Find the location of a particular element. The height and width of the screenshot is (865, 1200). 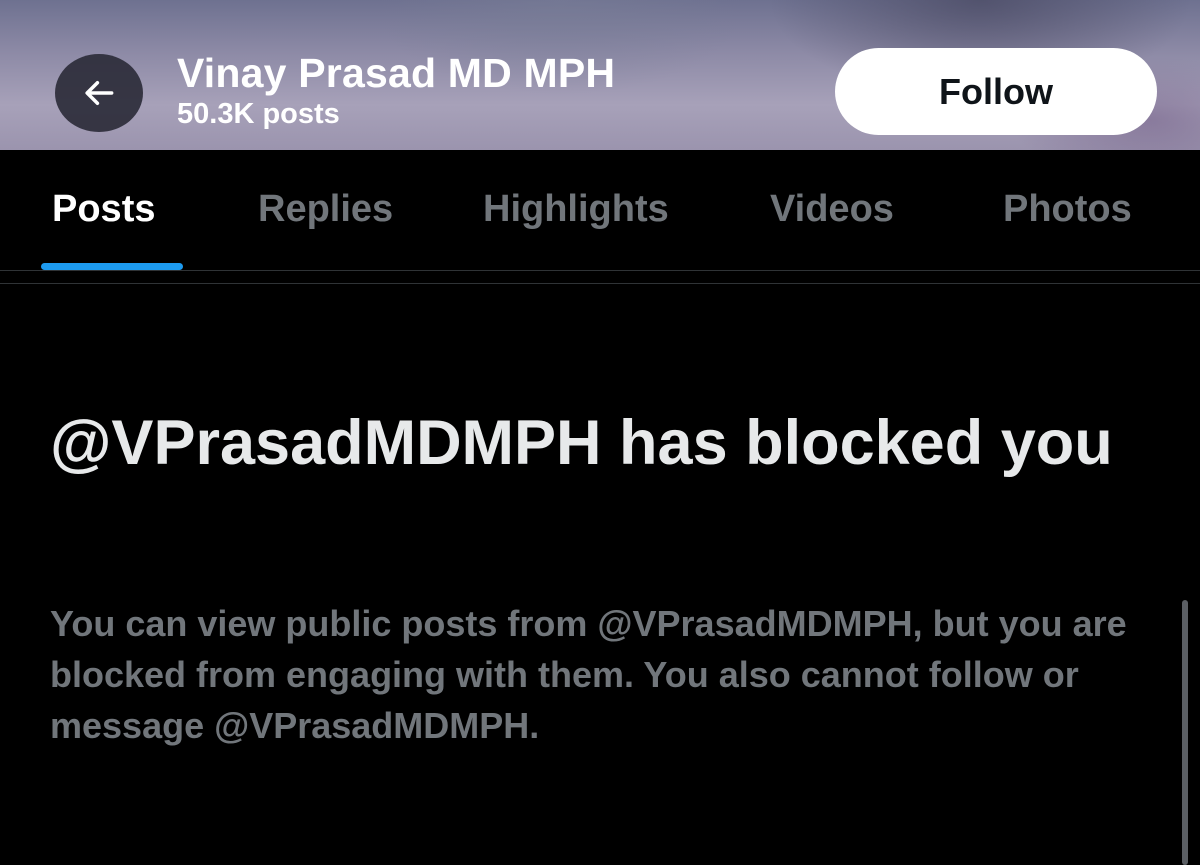

back-button is located at coordinates (99, 93).